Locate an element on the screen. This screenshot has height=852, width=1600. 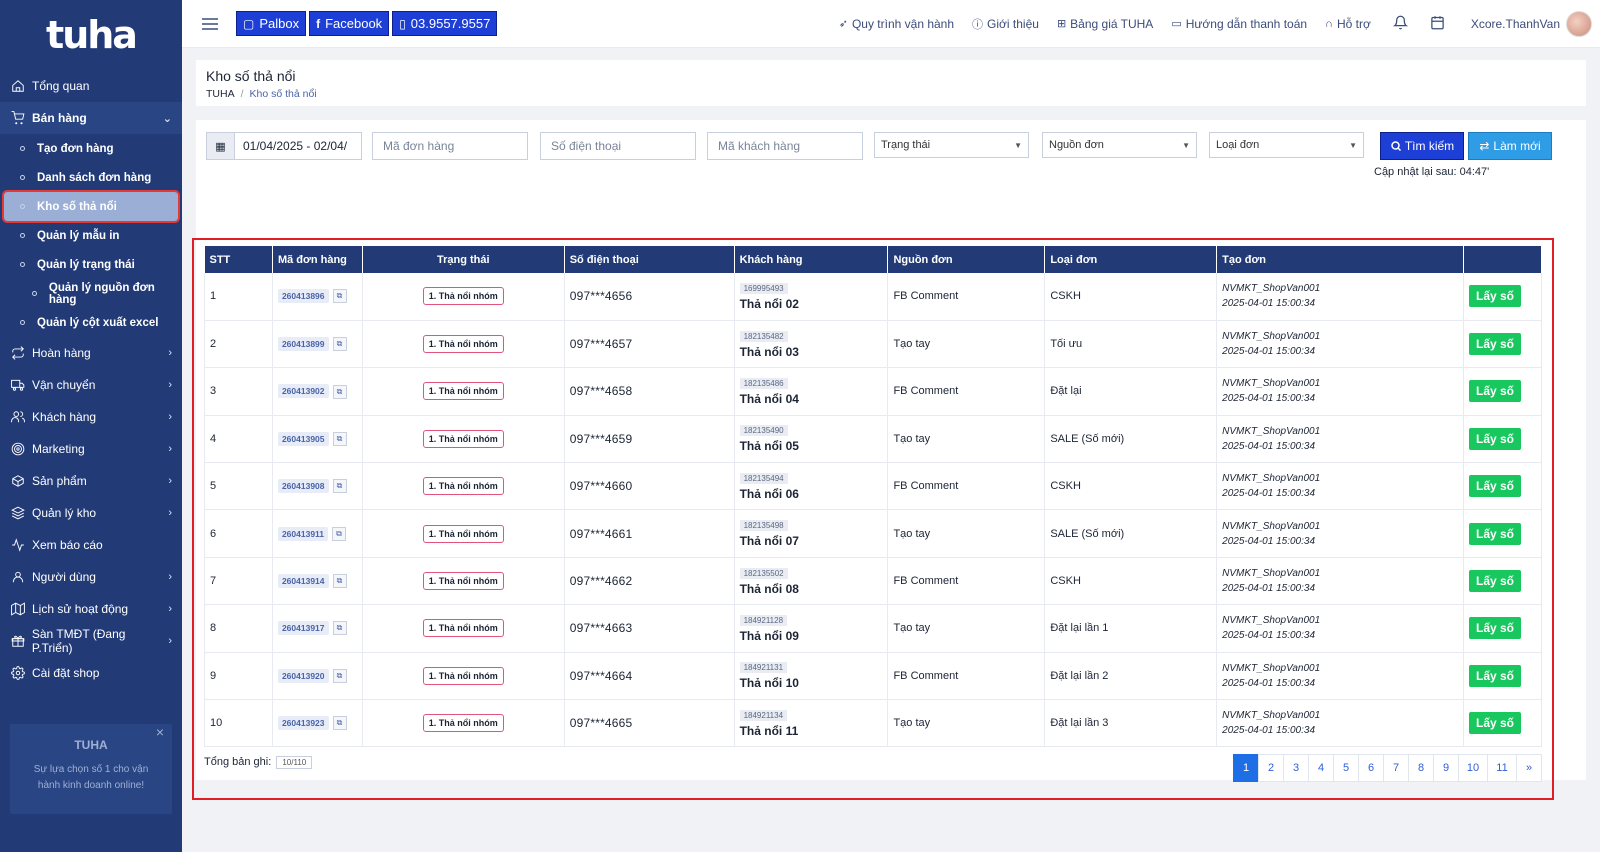
sidebar-item-bottom-5: Quản lý kho › is located at coordinates (91, 513).